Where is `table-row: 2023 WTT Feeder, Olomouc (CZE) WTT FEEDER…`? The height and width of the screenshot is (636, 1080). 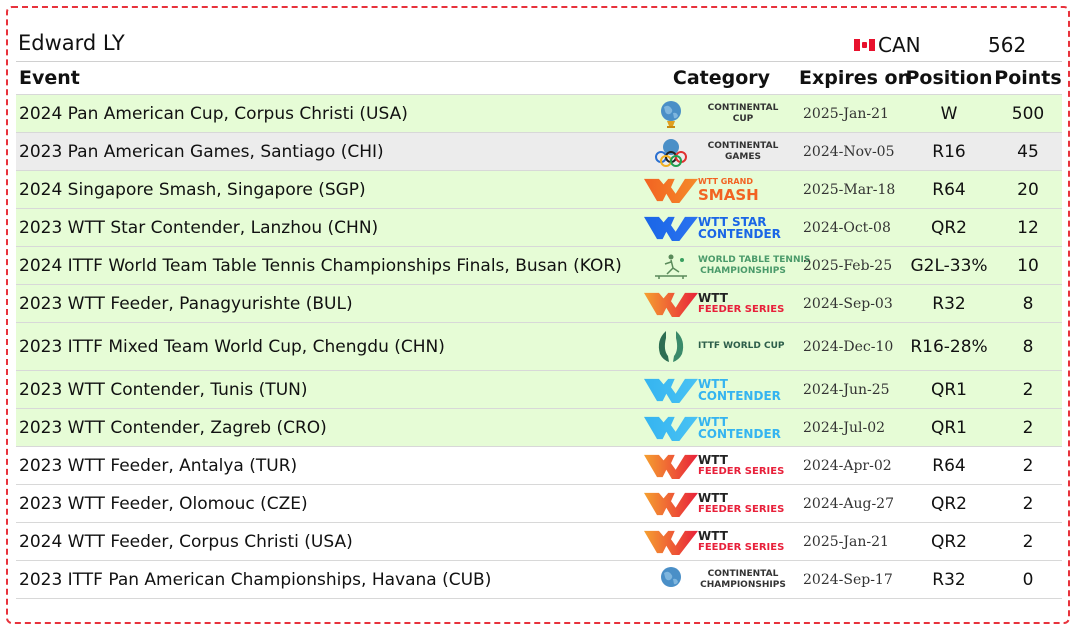
table-row: 2023 WTT Feeder, Olomouc (CZE) WTT FEEDER… is located at coordinates (539, 503).